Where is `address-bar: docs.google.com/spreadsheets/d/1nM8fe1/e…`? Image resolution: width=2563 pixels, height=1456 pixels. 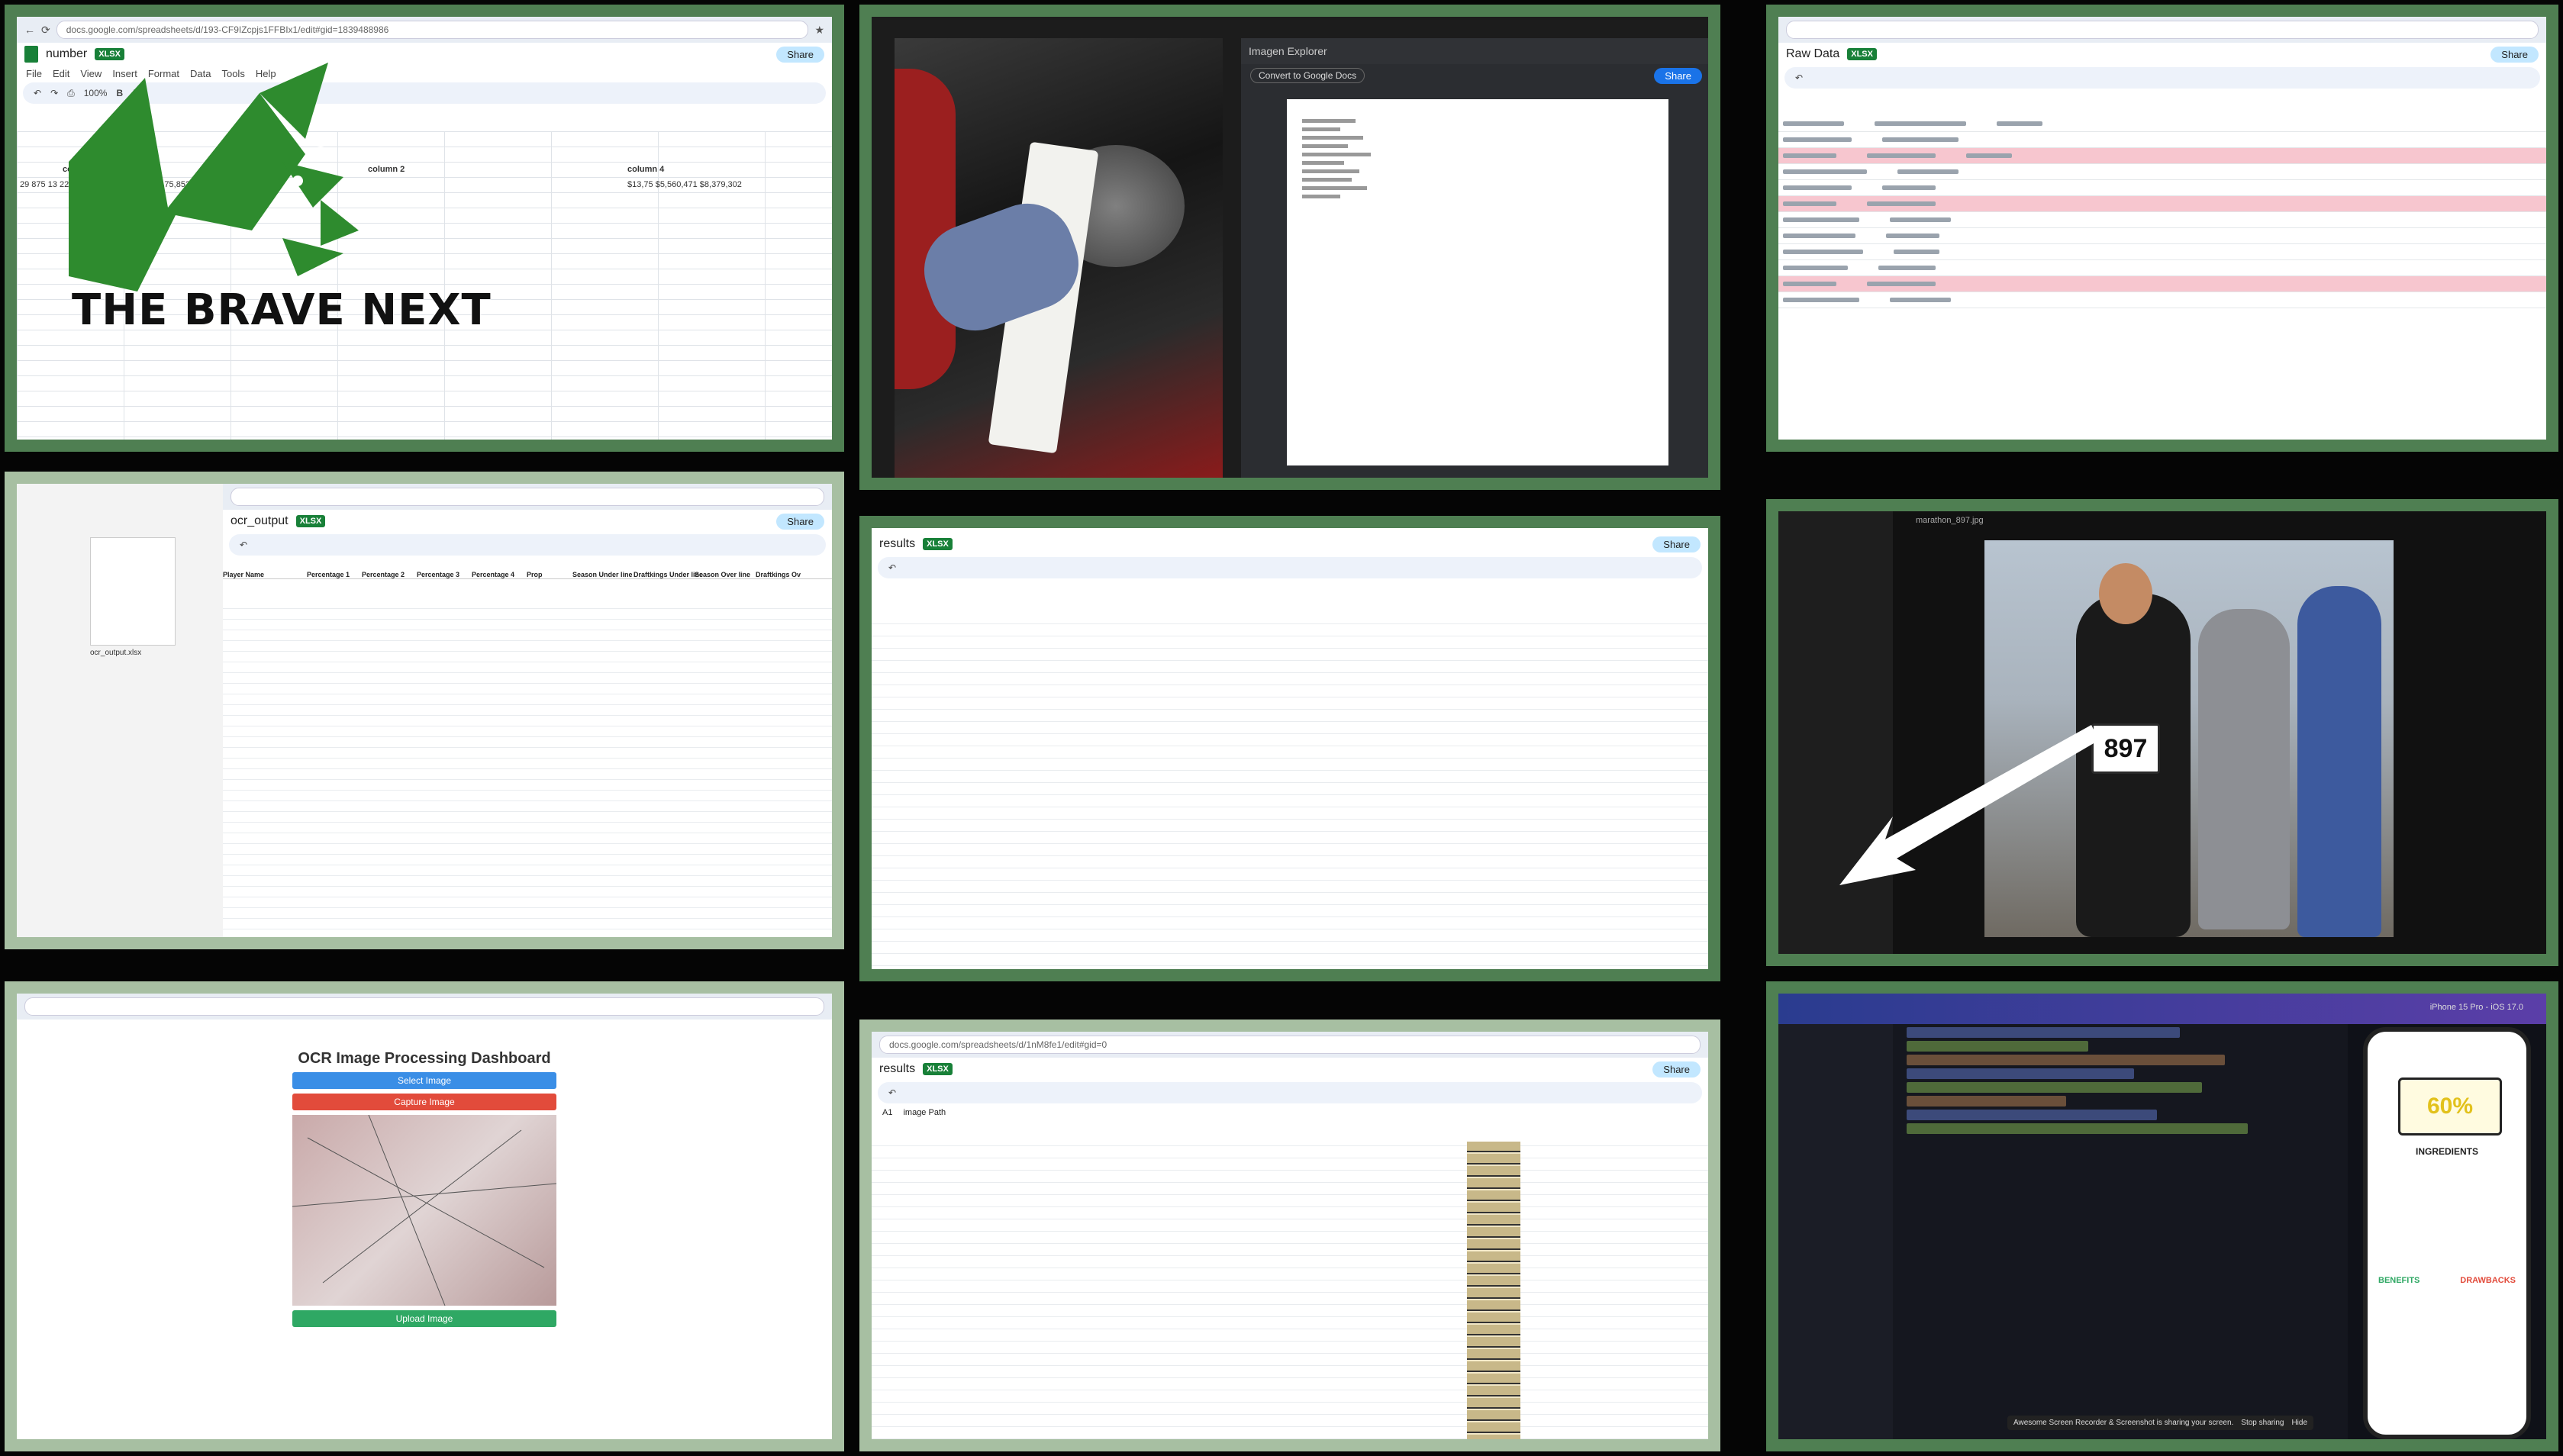
address-bar: docs.google.com/spreadsheets/d/1nM8fe1/e… is located at coordinates (1290, 1045).